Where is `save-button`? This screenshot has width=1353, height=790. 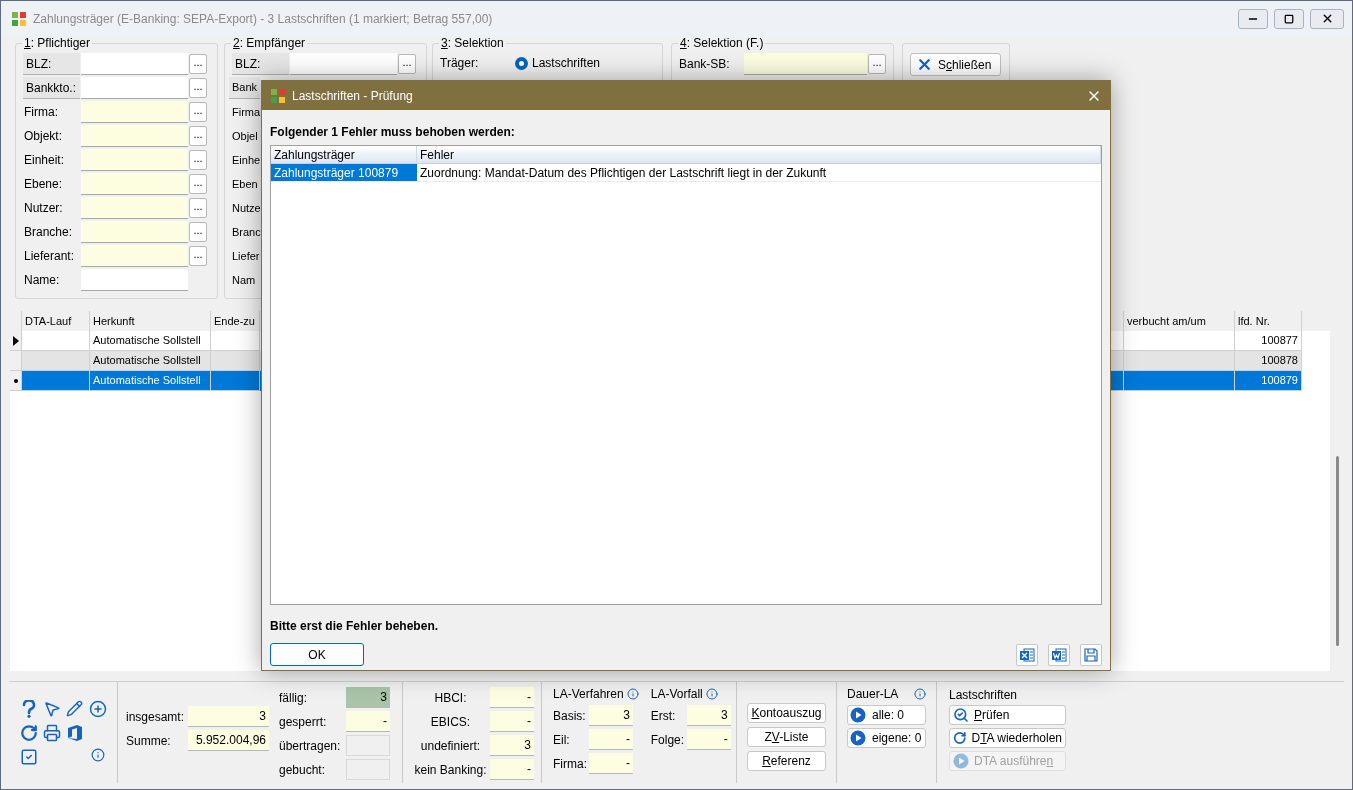 save-button is located at coordinates (1091, 654).